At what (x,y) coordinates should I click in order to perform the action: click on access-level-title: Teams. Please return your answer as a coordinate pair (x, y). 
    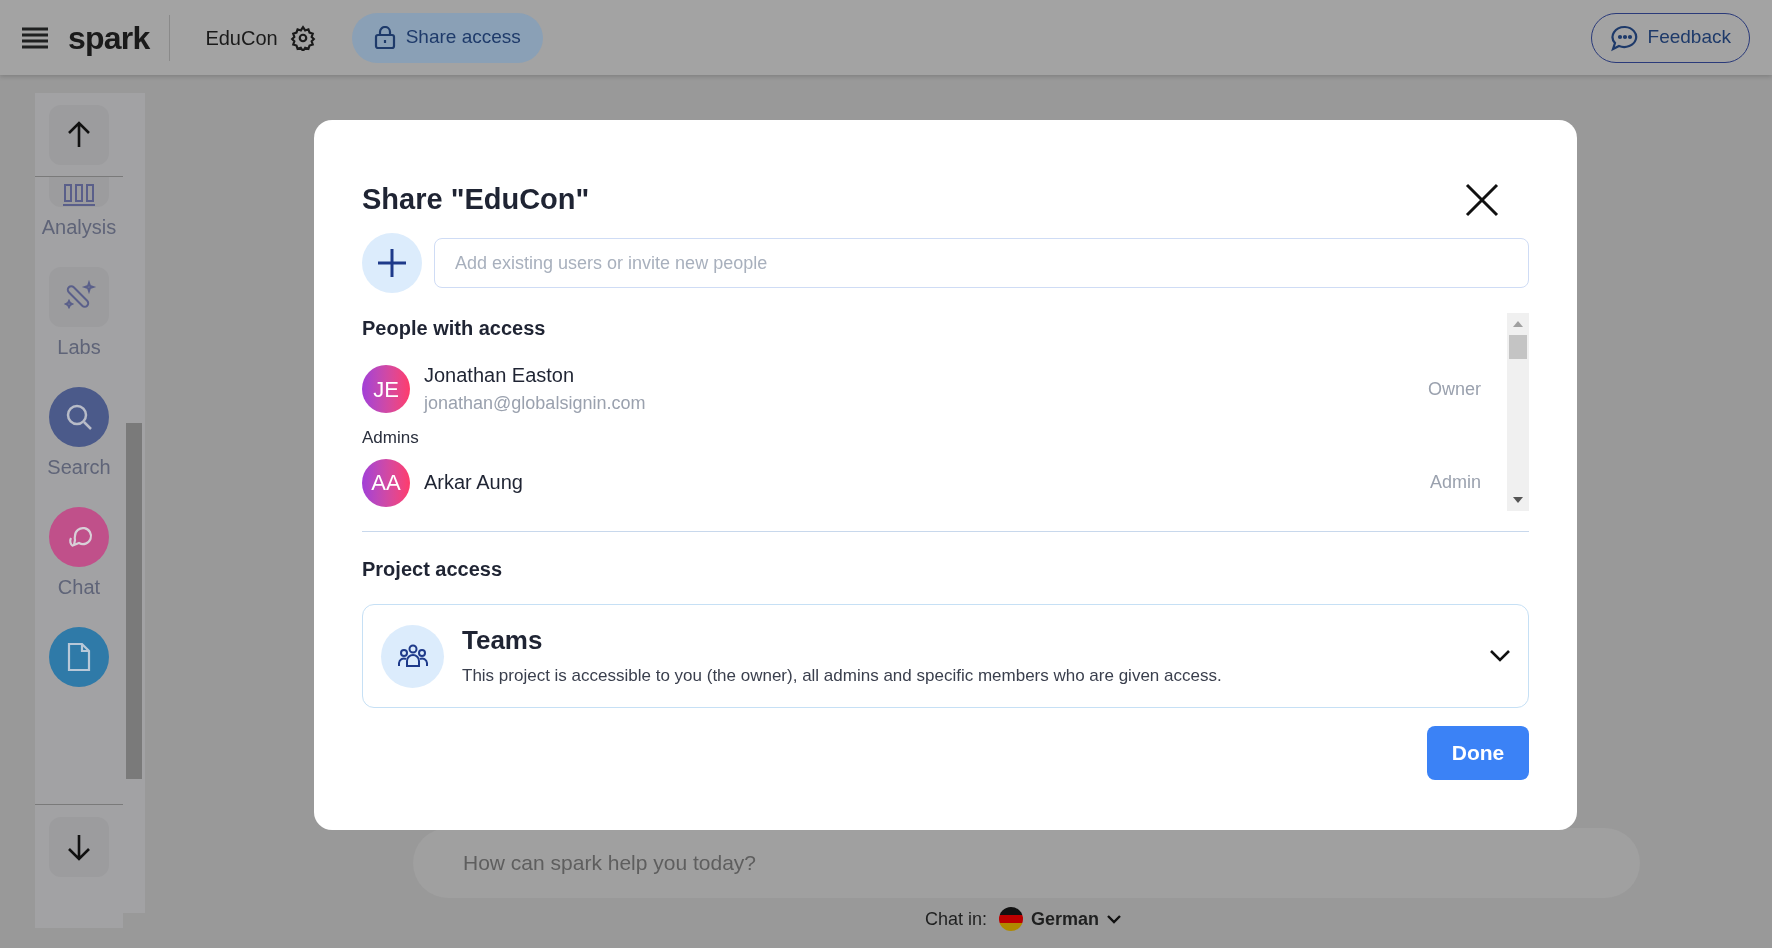
    Looking at the image, I should click on (503, 640).